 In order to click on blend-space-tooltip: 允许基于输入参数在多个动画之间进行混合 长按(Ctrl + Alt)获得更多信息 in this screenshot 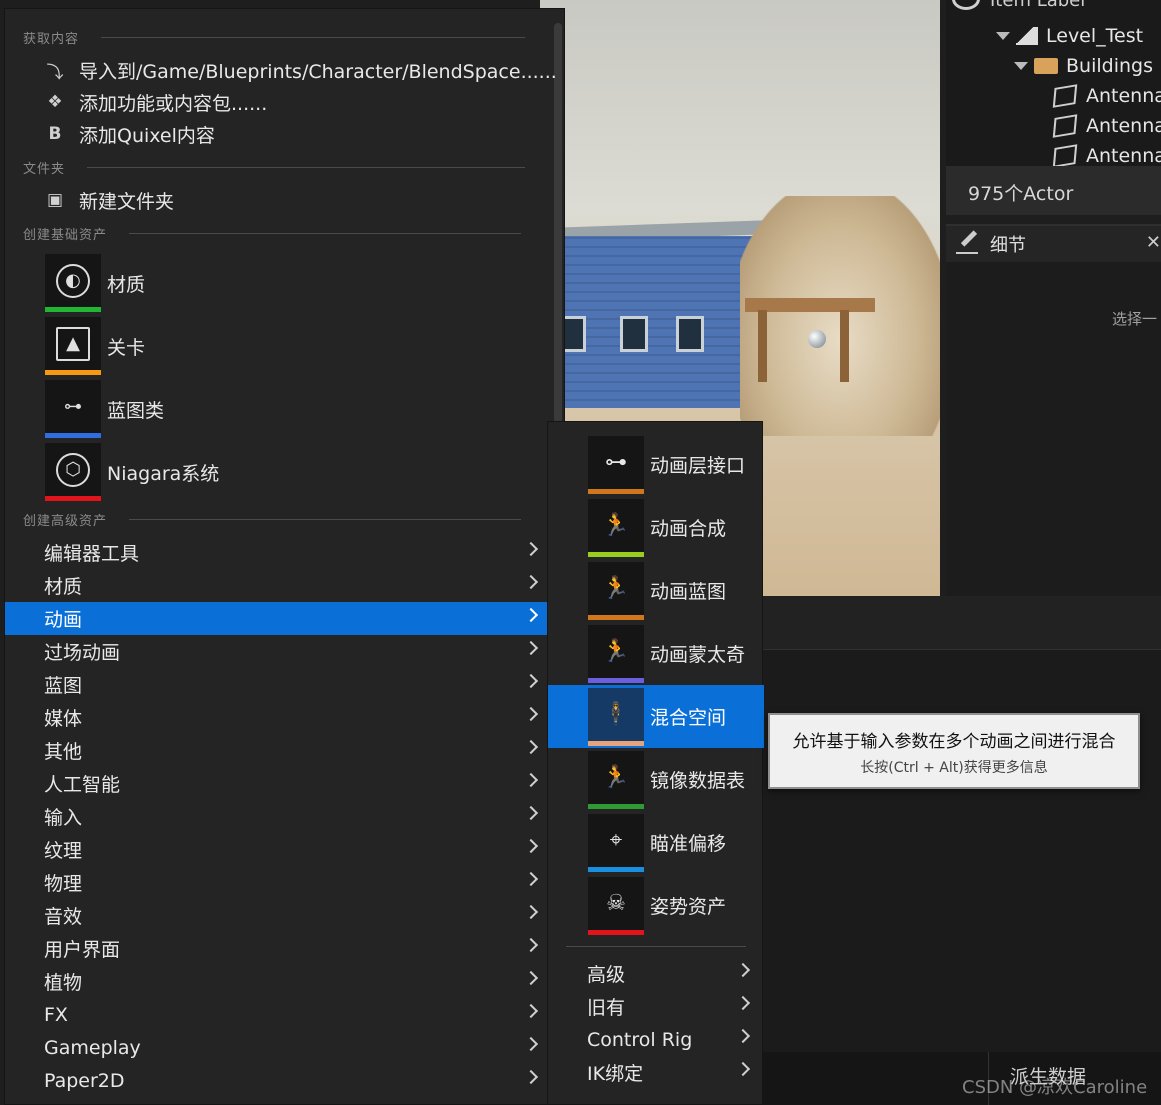, I will do `click(954, 751)`.